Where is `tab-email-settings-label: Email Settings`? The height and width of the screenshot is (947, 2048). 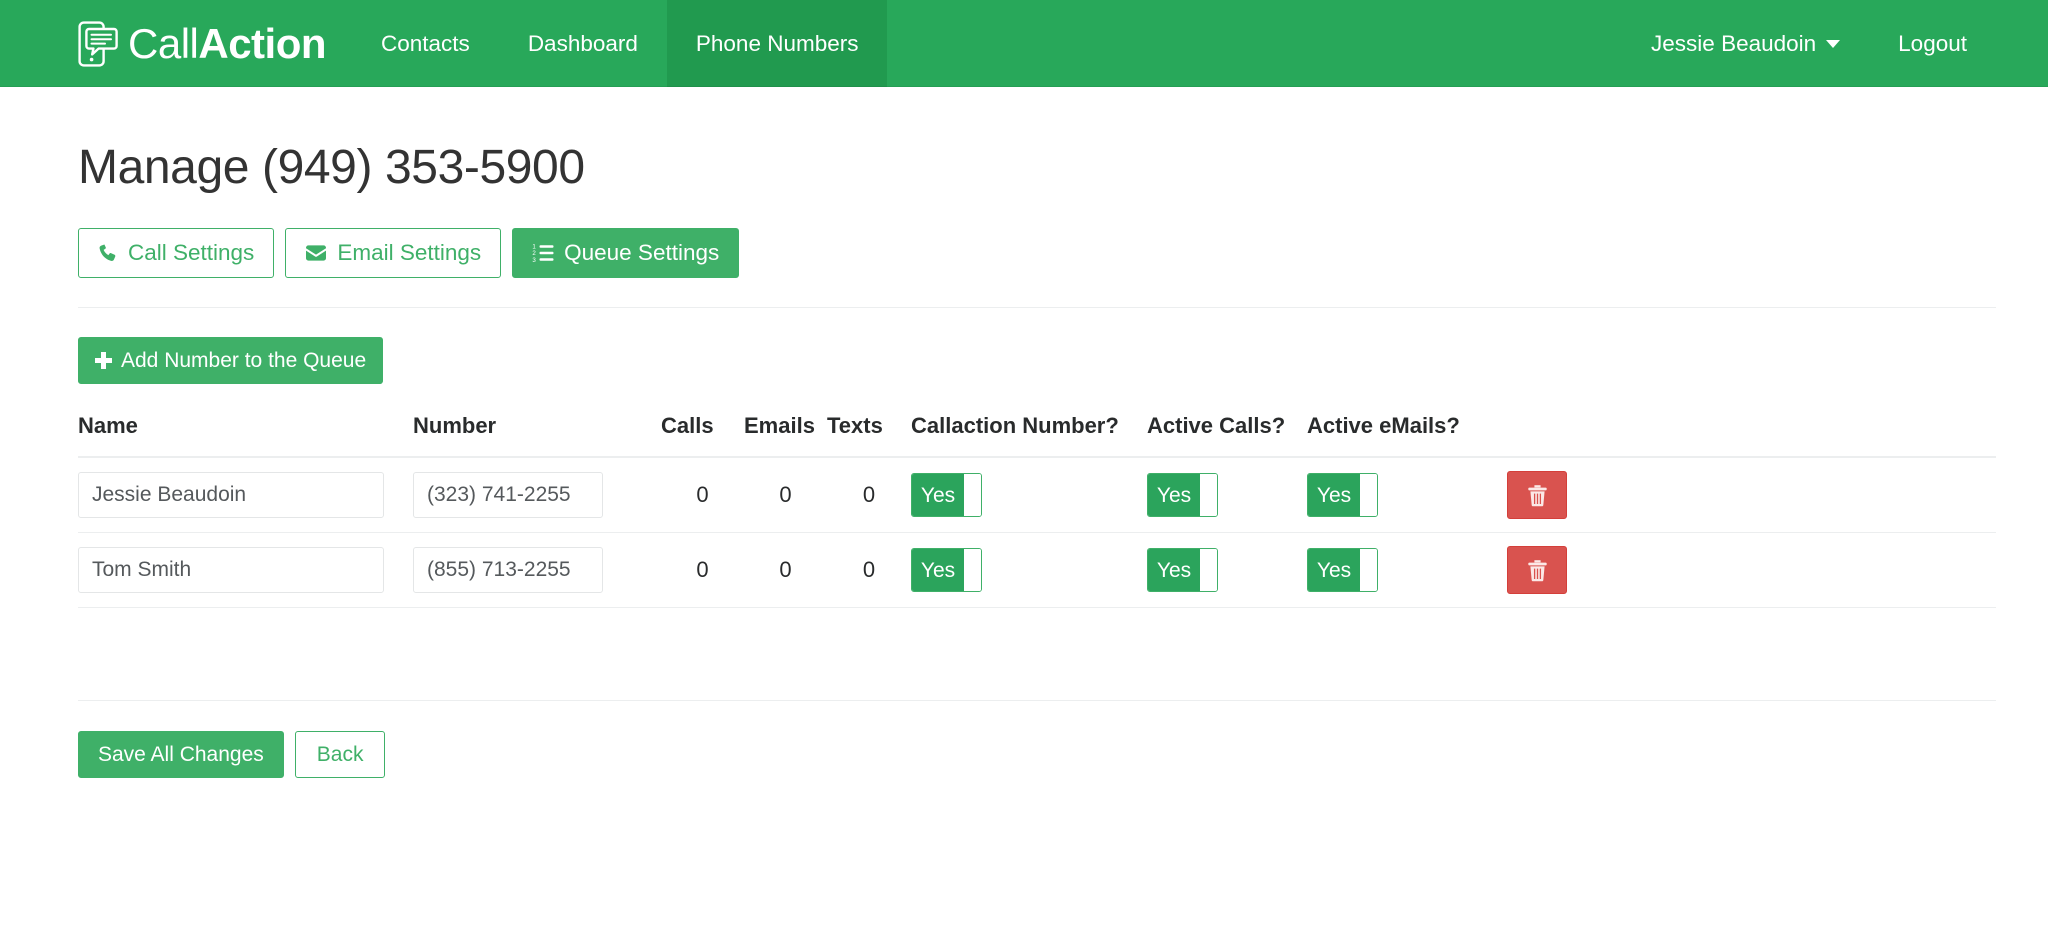
tab-email-settings-label: Email Settings is located at coordinates (409, 252).